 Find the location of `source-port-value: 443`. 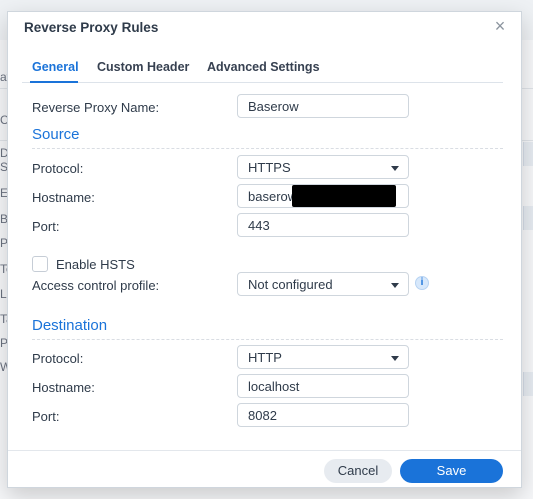

source-port-value: 443 is located at coordinates (259, 225).